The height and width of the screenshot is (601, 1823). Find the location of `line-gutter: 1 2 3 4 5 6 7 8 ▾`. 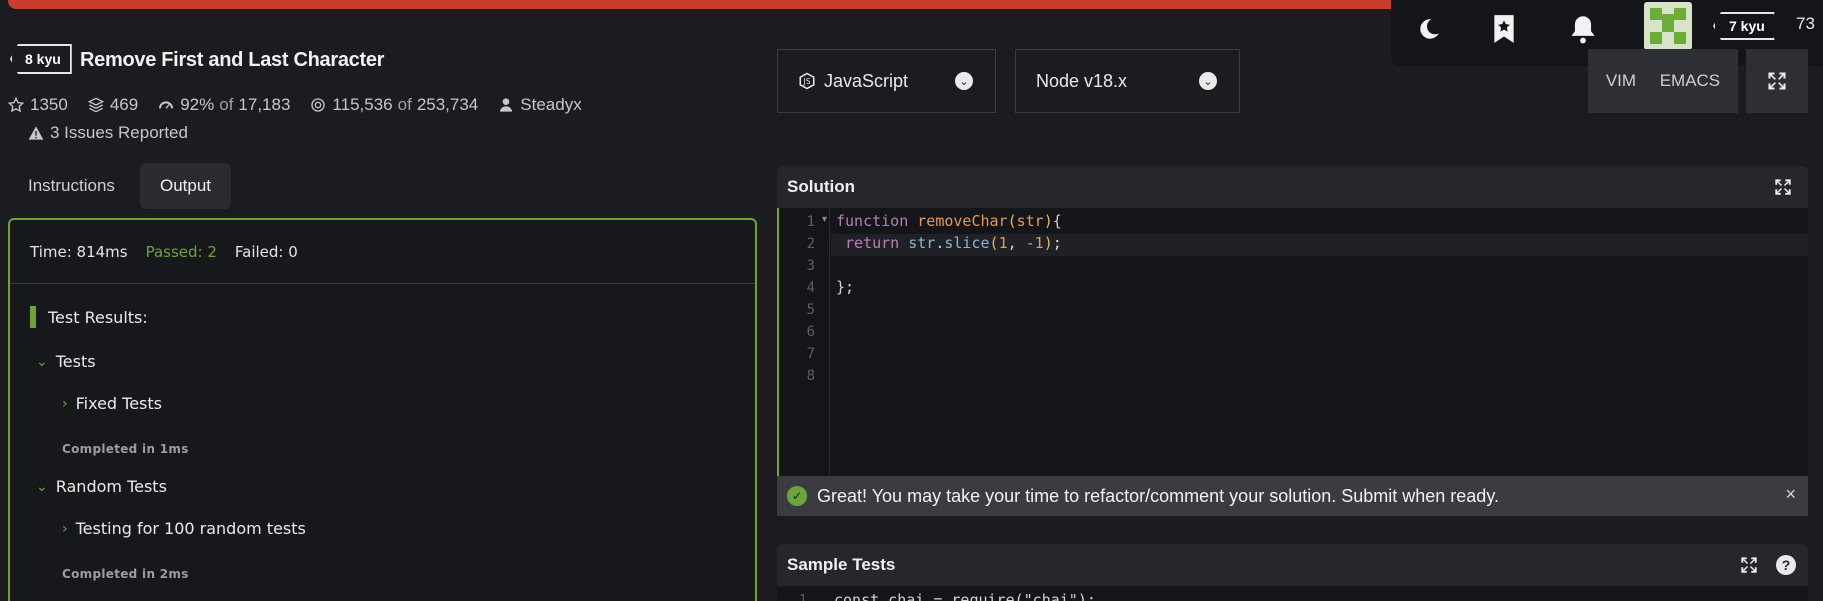

line-gutter: 1 2 3 4 5 6 7 8 ▾ is located at coordinates (804, 342).